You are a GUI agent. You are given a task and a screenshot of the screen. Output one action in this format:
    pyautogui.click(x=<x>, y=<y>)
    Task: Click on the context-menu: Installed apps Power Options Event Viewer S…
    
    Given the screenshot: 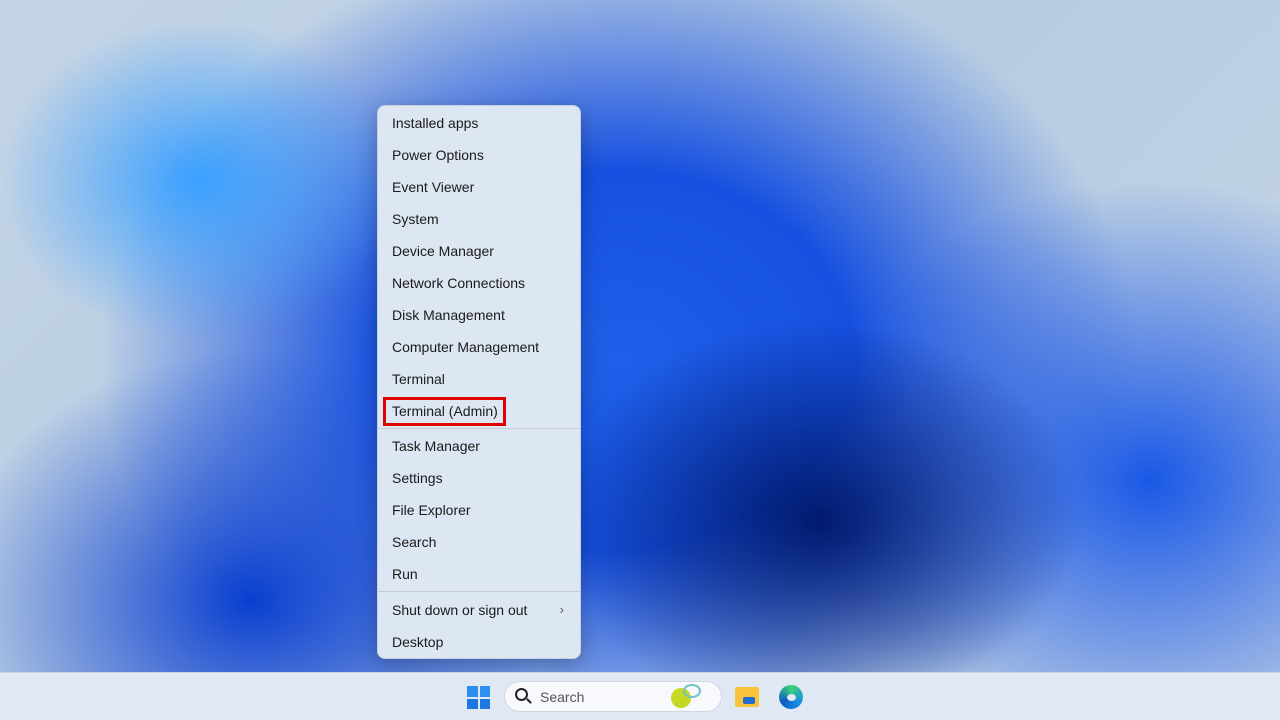 What is the action you would take?
    pyautogui.click(x=479, y=382)
    